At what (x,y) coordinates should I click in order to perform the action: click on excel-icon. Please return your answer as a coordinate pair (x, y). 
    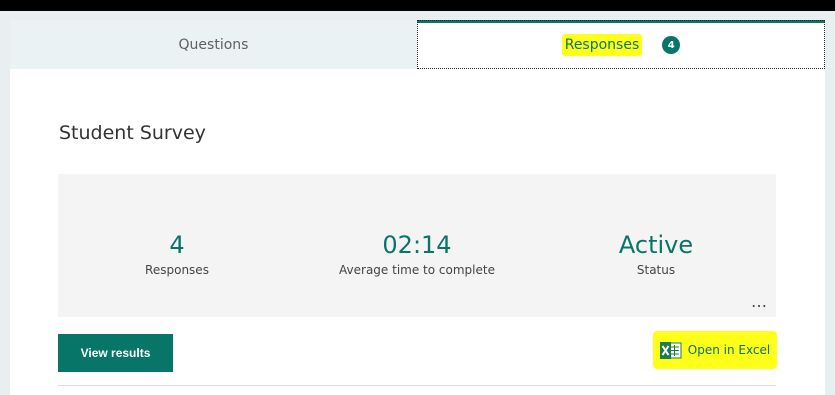
    Looking at the image, I should click on (670, 350).